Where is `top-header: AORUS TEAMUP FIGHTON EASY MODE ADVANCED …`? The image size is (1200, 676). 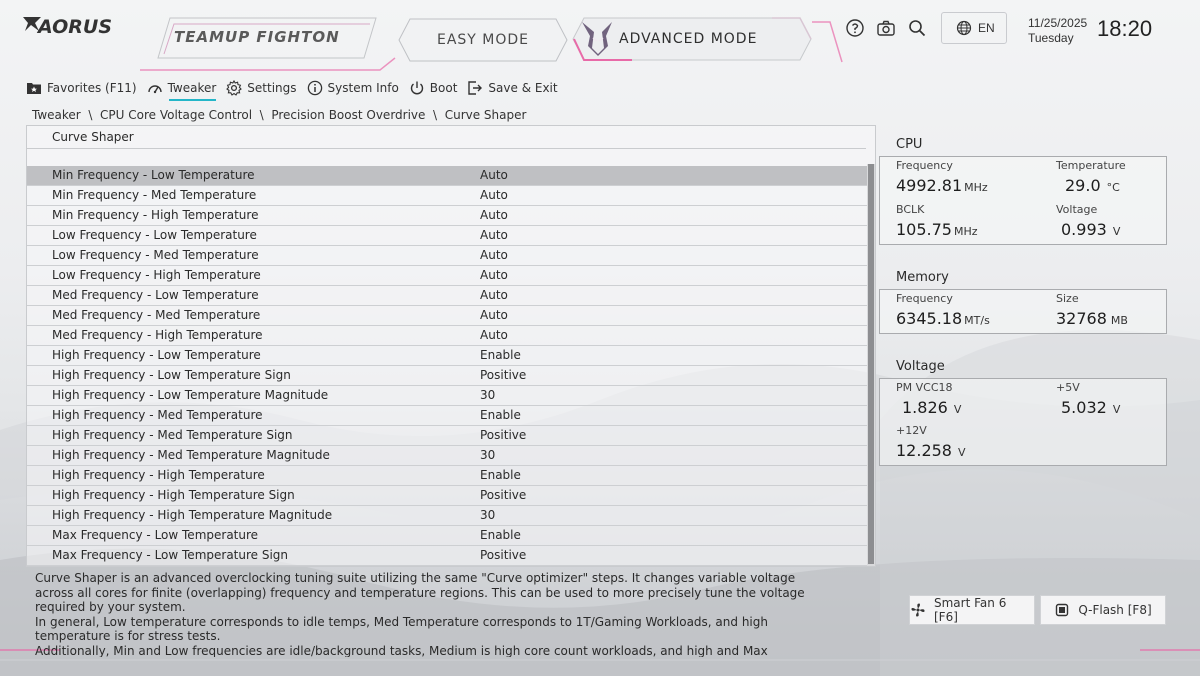
top-header: AORUS TEAMUP FIGHTON EASY MODE ADVANCED … is located at coordinates (600, 37).